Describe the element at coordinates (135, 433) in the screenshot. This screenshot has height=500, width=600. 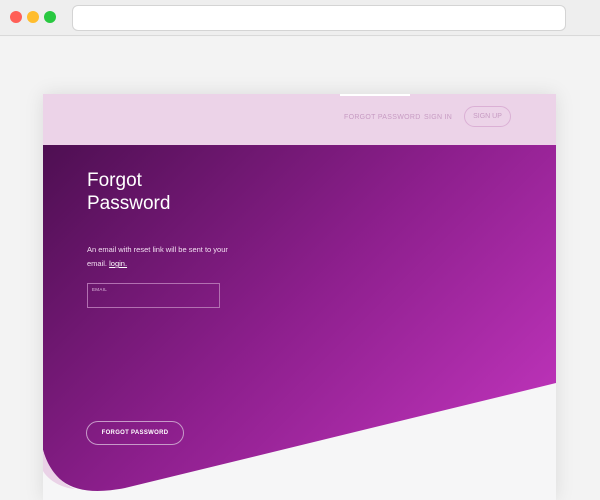
I see `forgot-password-submit-button: FORGOT PASSWORD` at that location.